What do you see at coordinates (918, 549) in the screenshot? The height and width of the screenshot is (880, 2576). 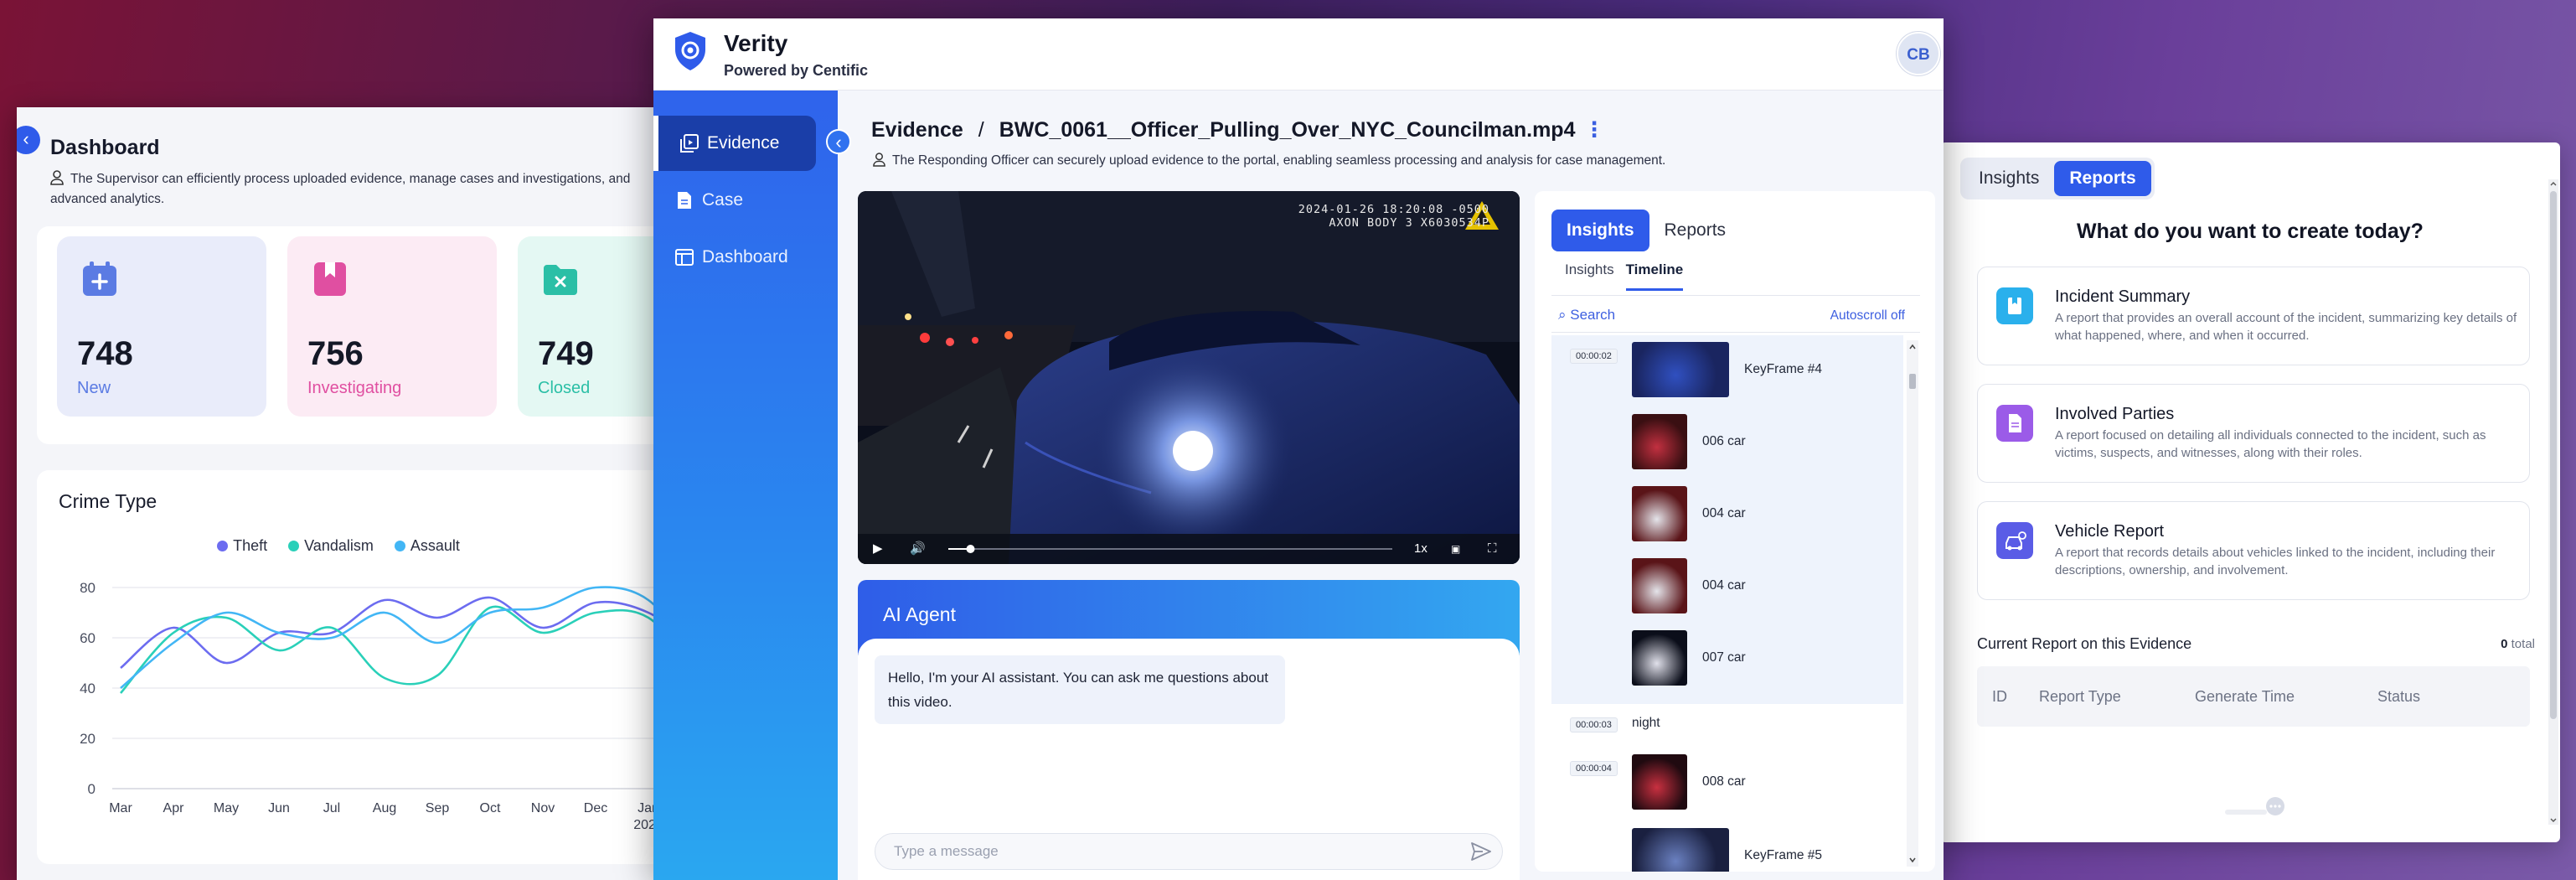 I see `volume-icon: 🔊` at bounding box center [918, 549].